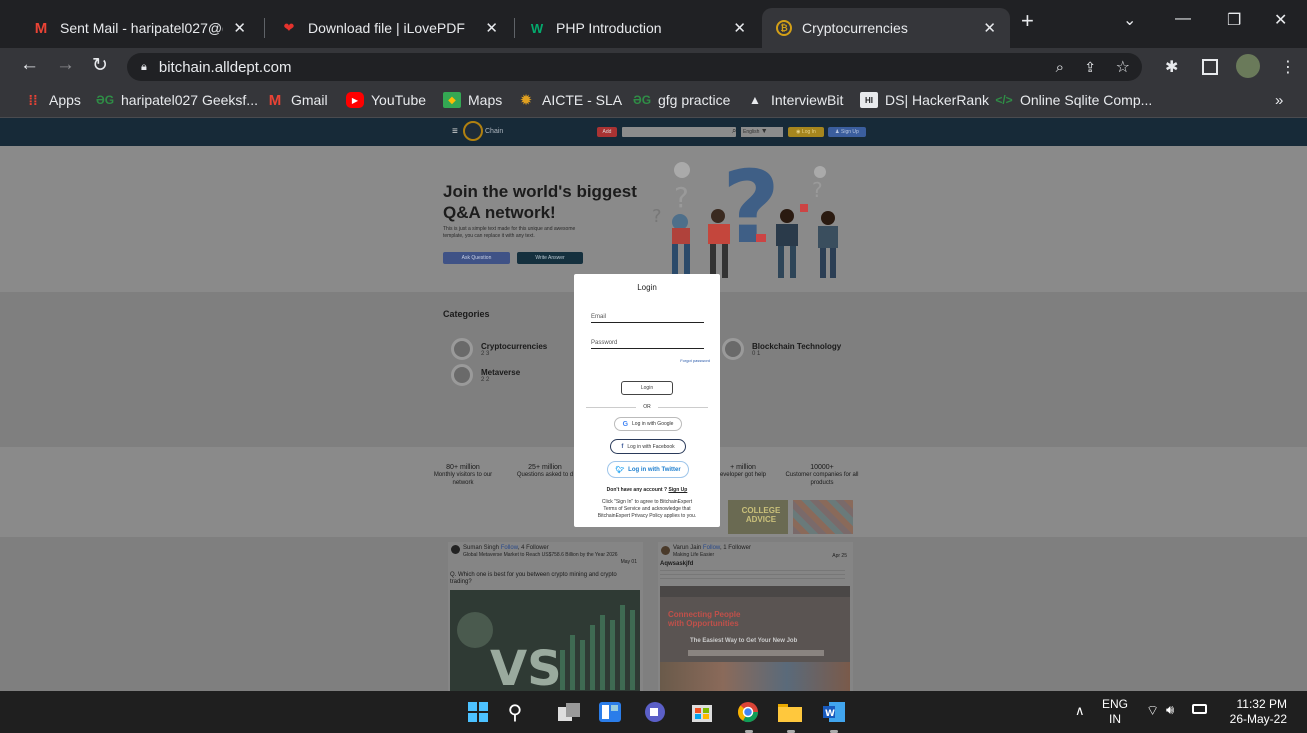 The width and height of the screenshot is (1307, 733). What do you see at coordinates (100, 65) in the screenshot?
I see `reload-button: ↻` at bounding box center [100, 65].